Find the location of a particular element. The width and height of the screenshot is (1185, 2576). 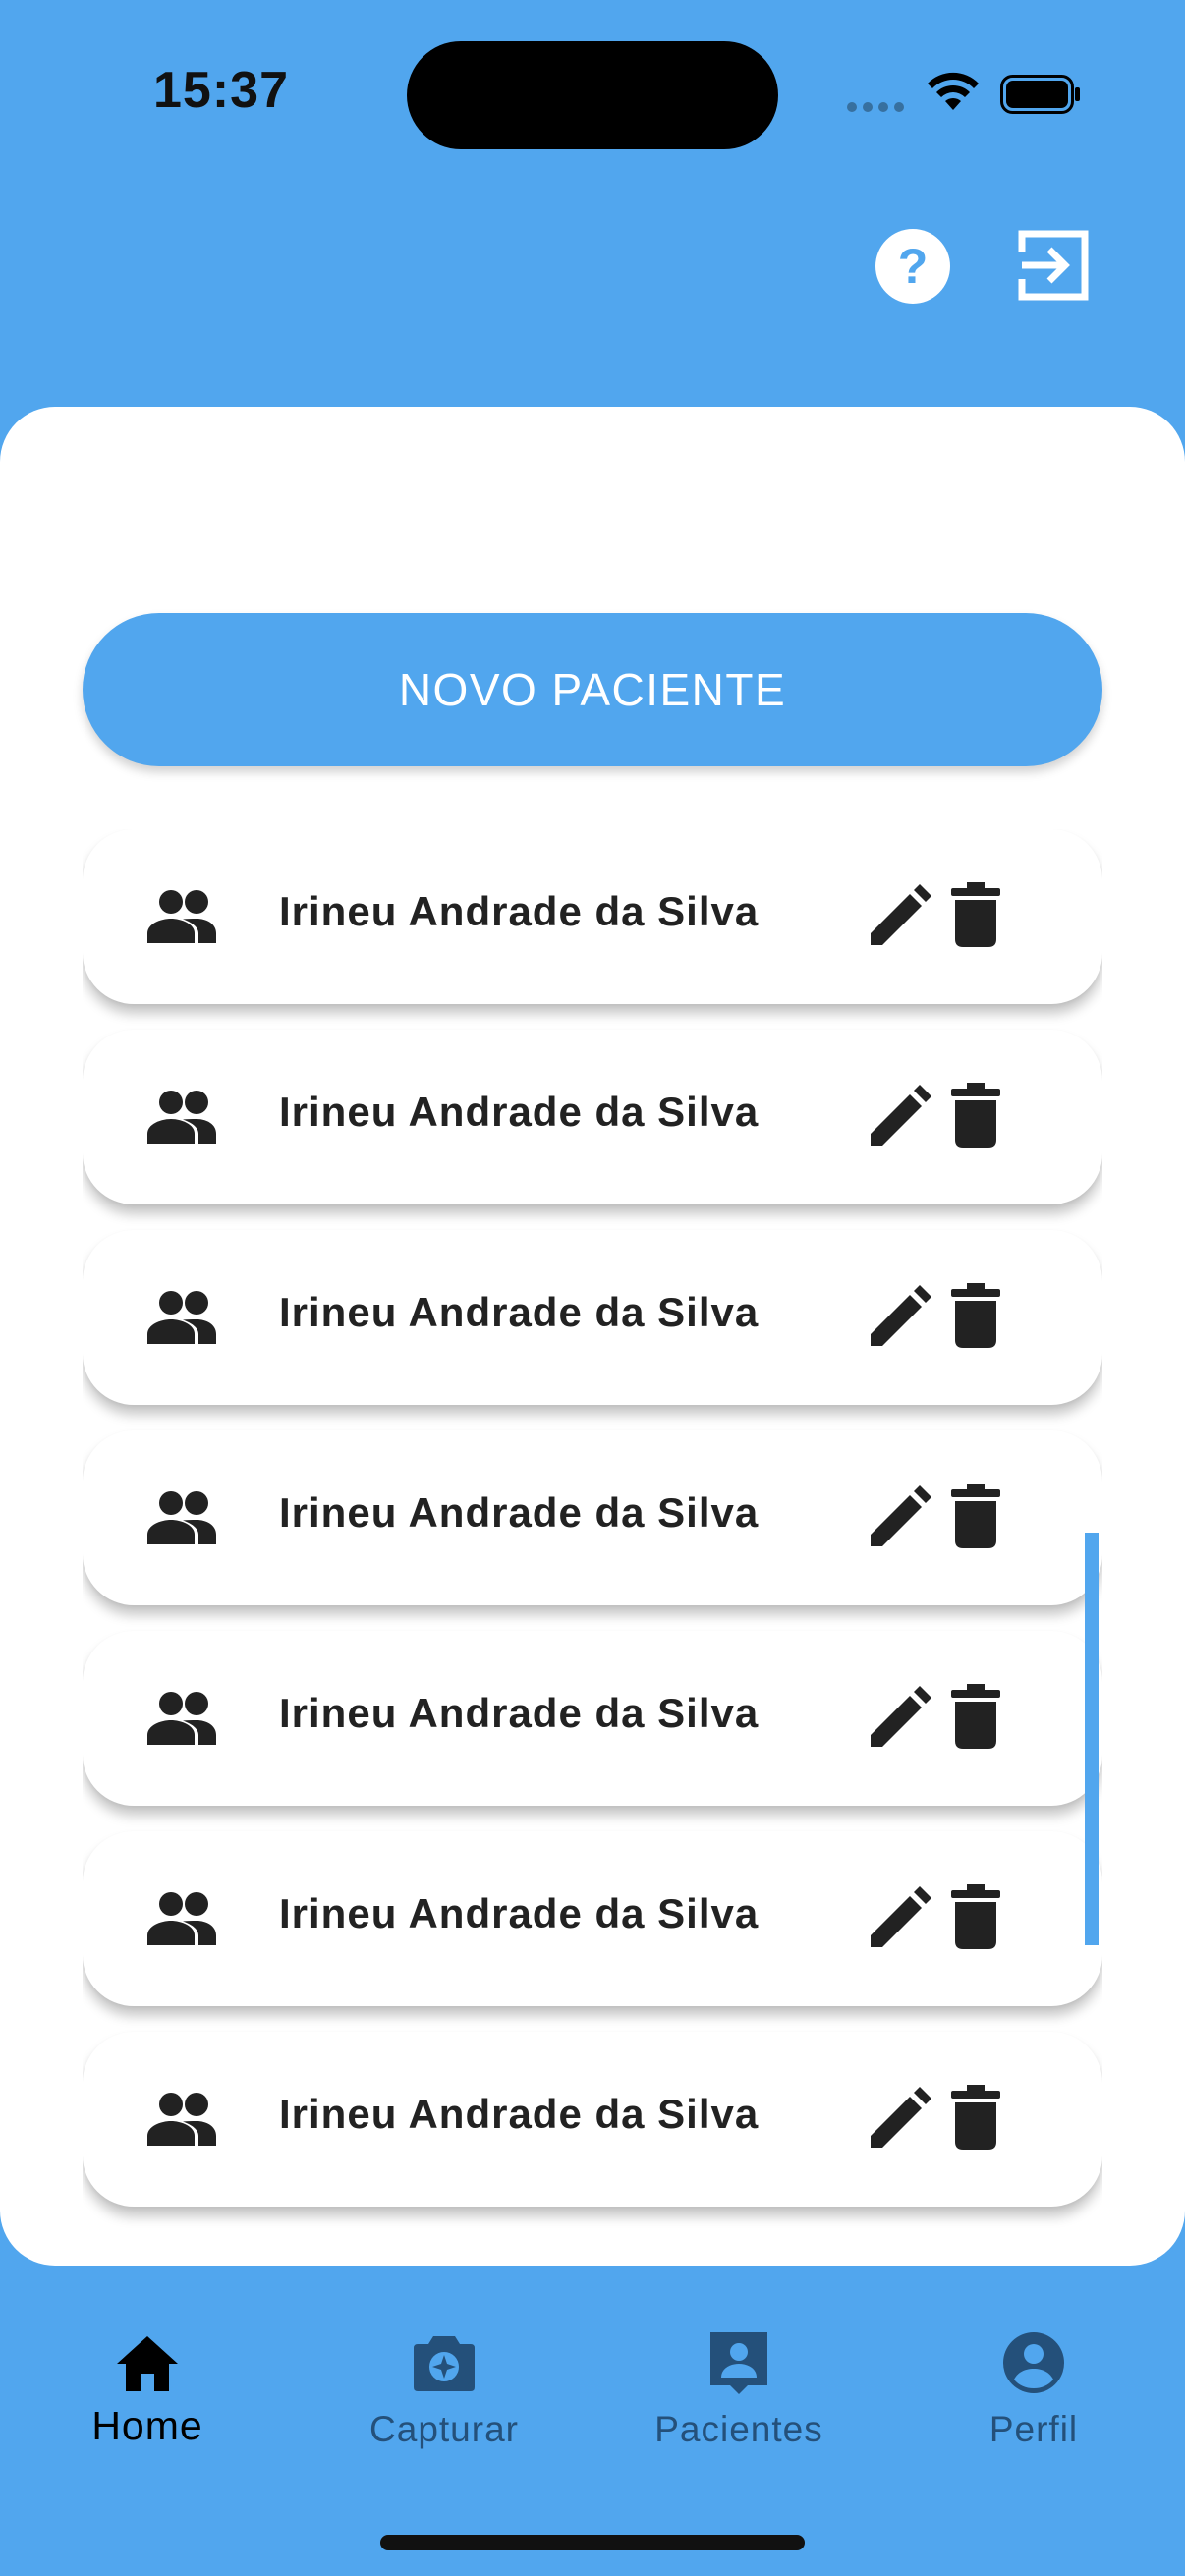

wifi-icon is located at coordinates (954, 91).